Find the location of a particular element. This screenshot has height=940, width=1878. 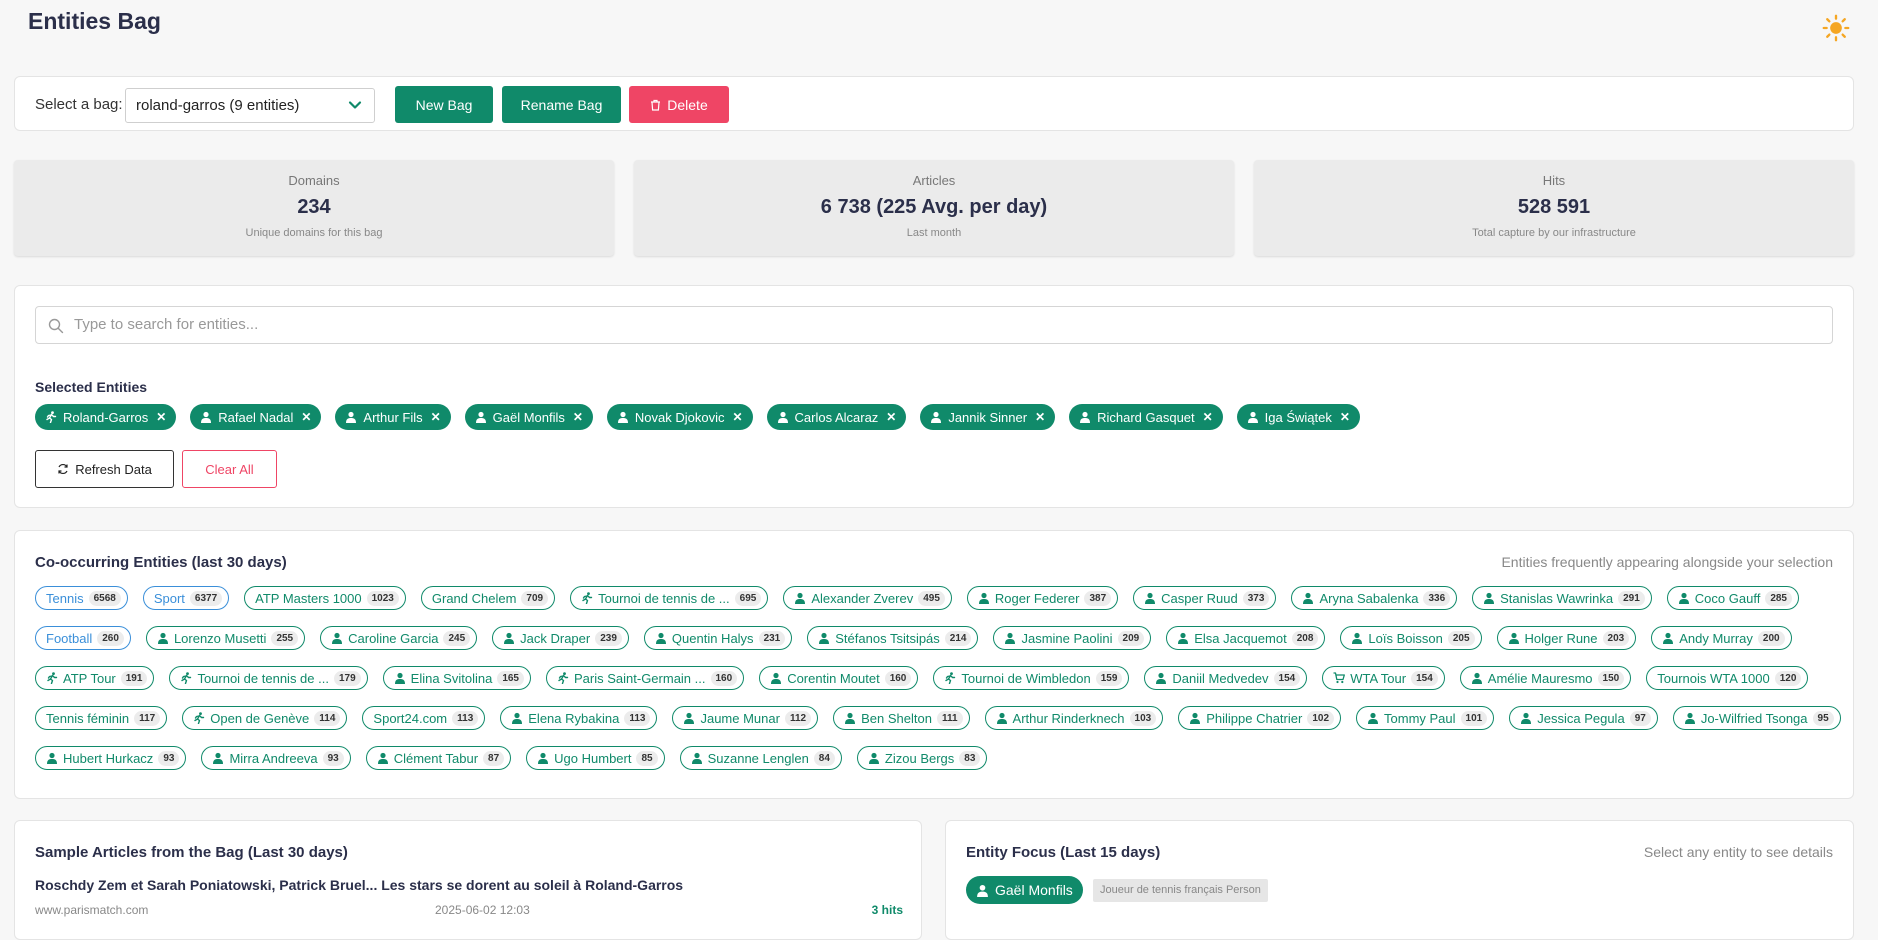

cooccurring-entity-count: 495 is located at coordinates (931, 598).